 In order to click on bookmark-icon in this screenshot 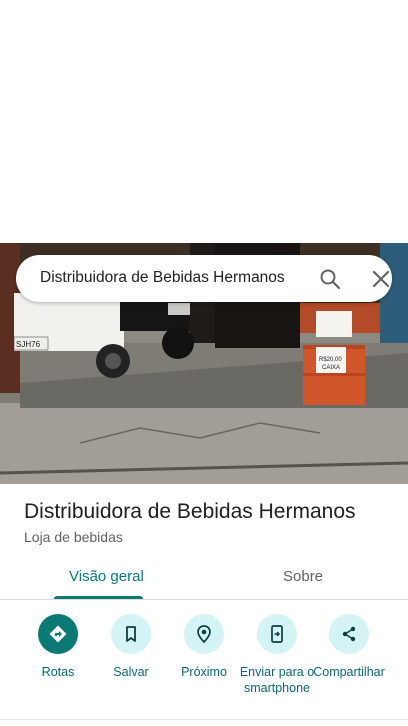, I will do `click(131, 634)`.